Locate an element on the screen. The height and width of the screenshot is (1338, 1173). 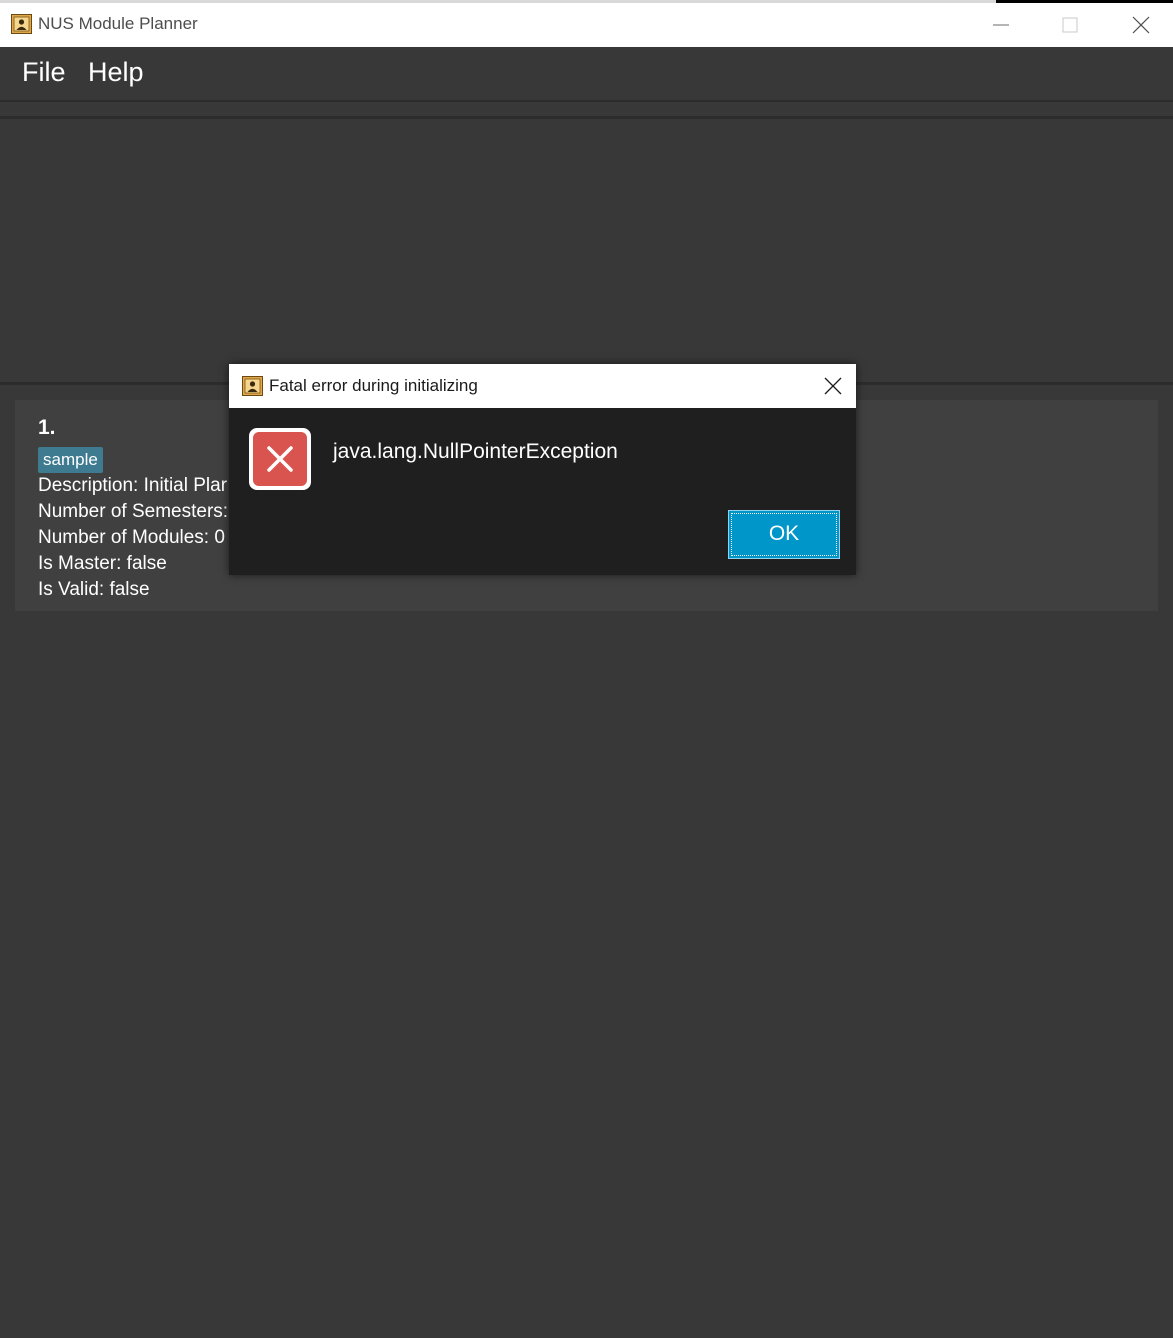
dialog-message: java.lang.NullPointerException is located at coordinates (475, 451).